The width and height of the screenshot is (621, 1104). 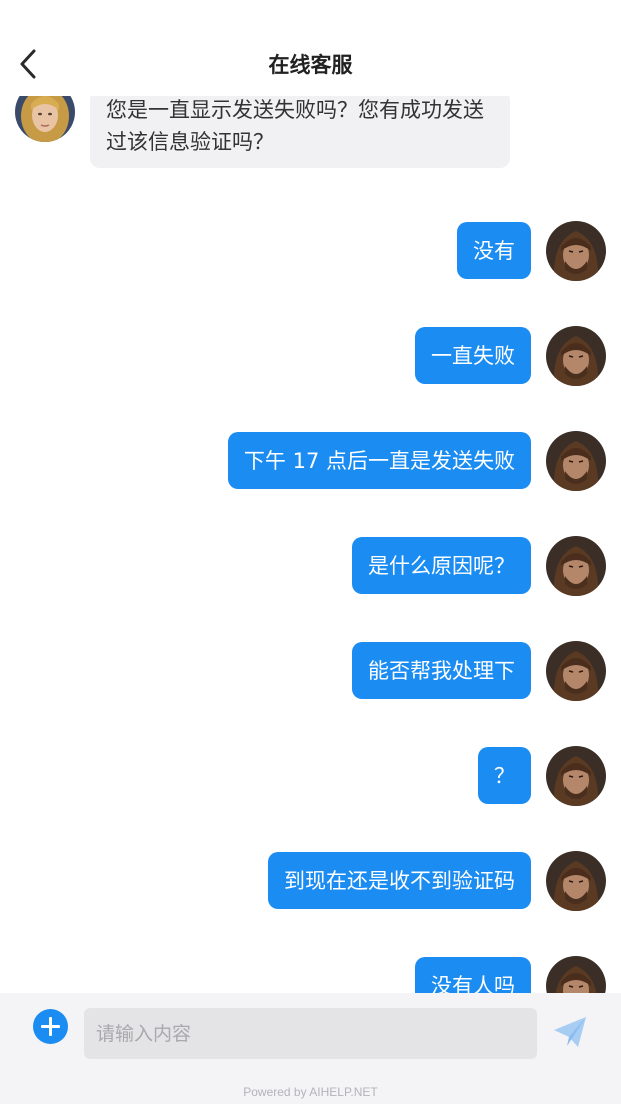 What do you see at coordinates (310, 1033) in the screenshot?
I see `message-input` at bounding box center [310, 1033].